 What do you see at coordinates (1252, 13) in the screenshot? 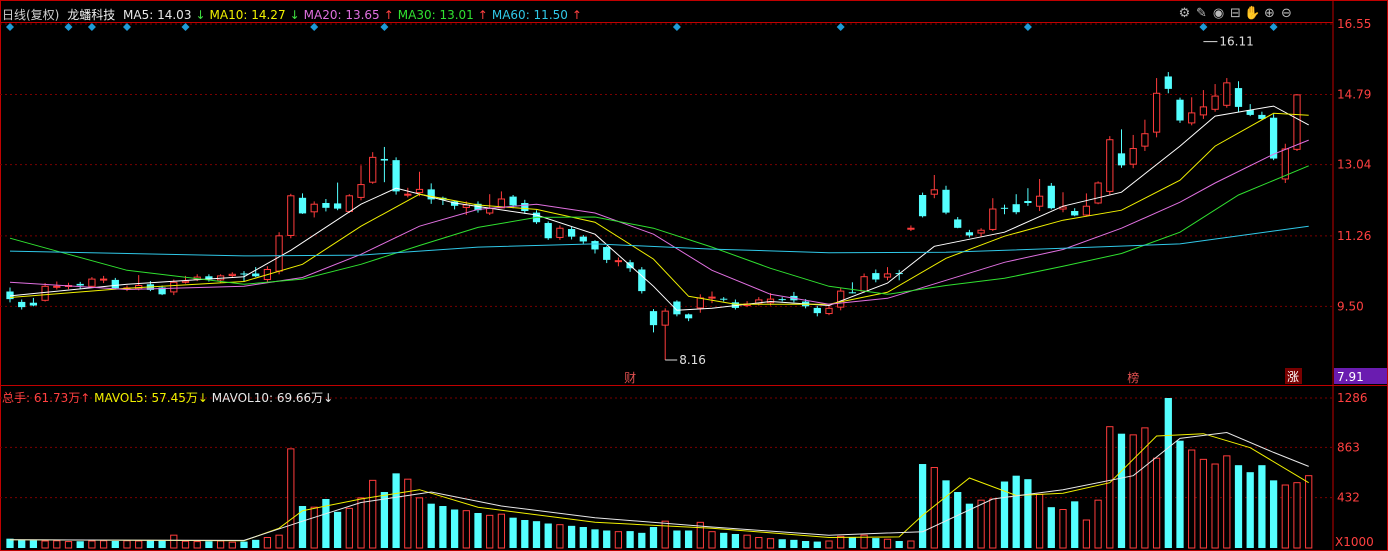
I see `hand-icon: ✋` at bounding box center [1252, 13].